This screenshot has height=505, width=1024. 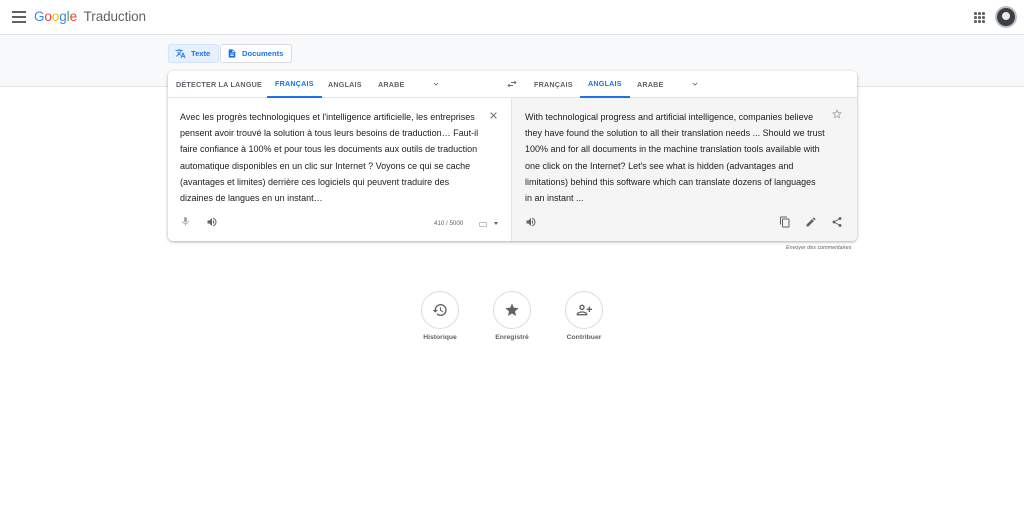 I want to click on documents-mode-label: Documents, so click(x=263, y=53).